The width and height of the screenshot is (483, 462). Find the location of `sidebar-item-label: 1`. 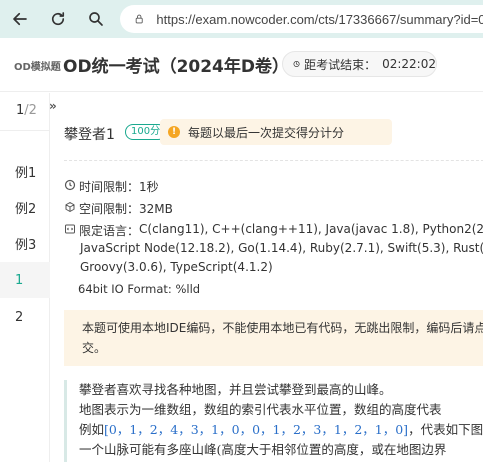

sidebar-item-label: 1 is located at coordinates (19, 280).